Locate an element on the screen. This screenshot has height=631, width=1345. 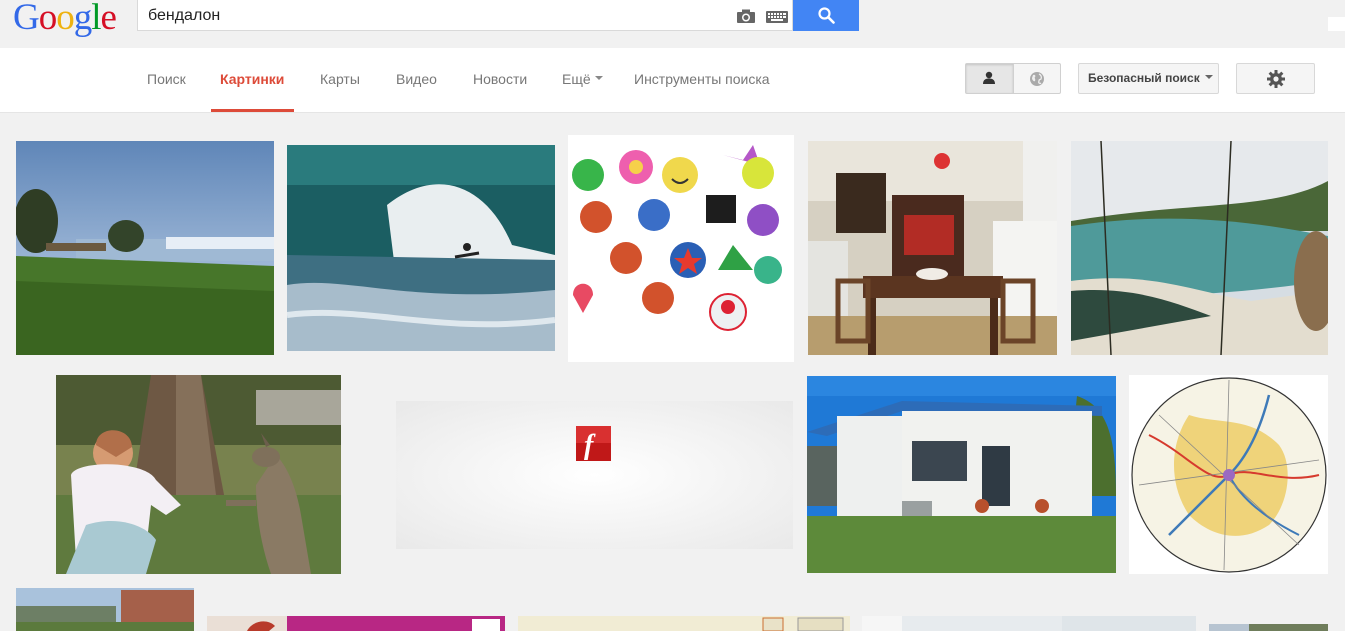
surfing-wave-image is located at coordinates (421, 248).